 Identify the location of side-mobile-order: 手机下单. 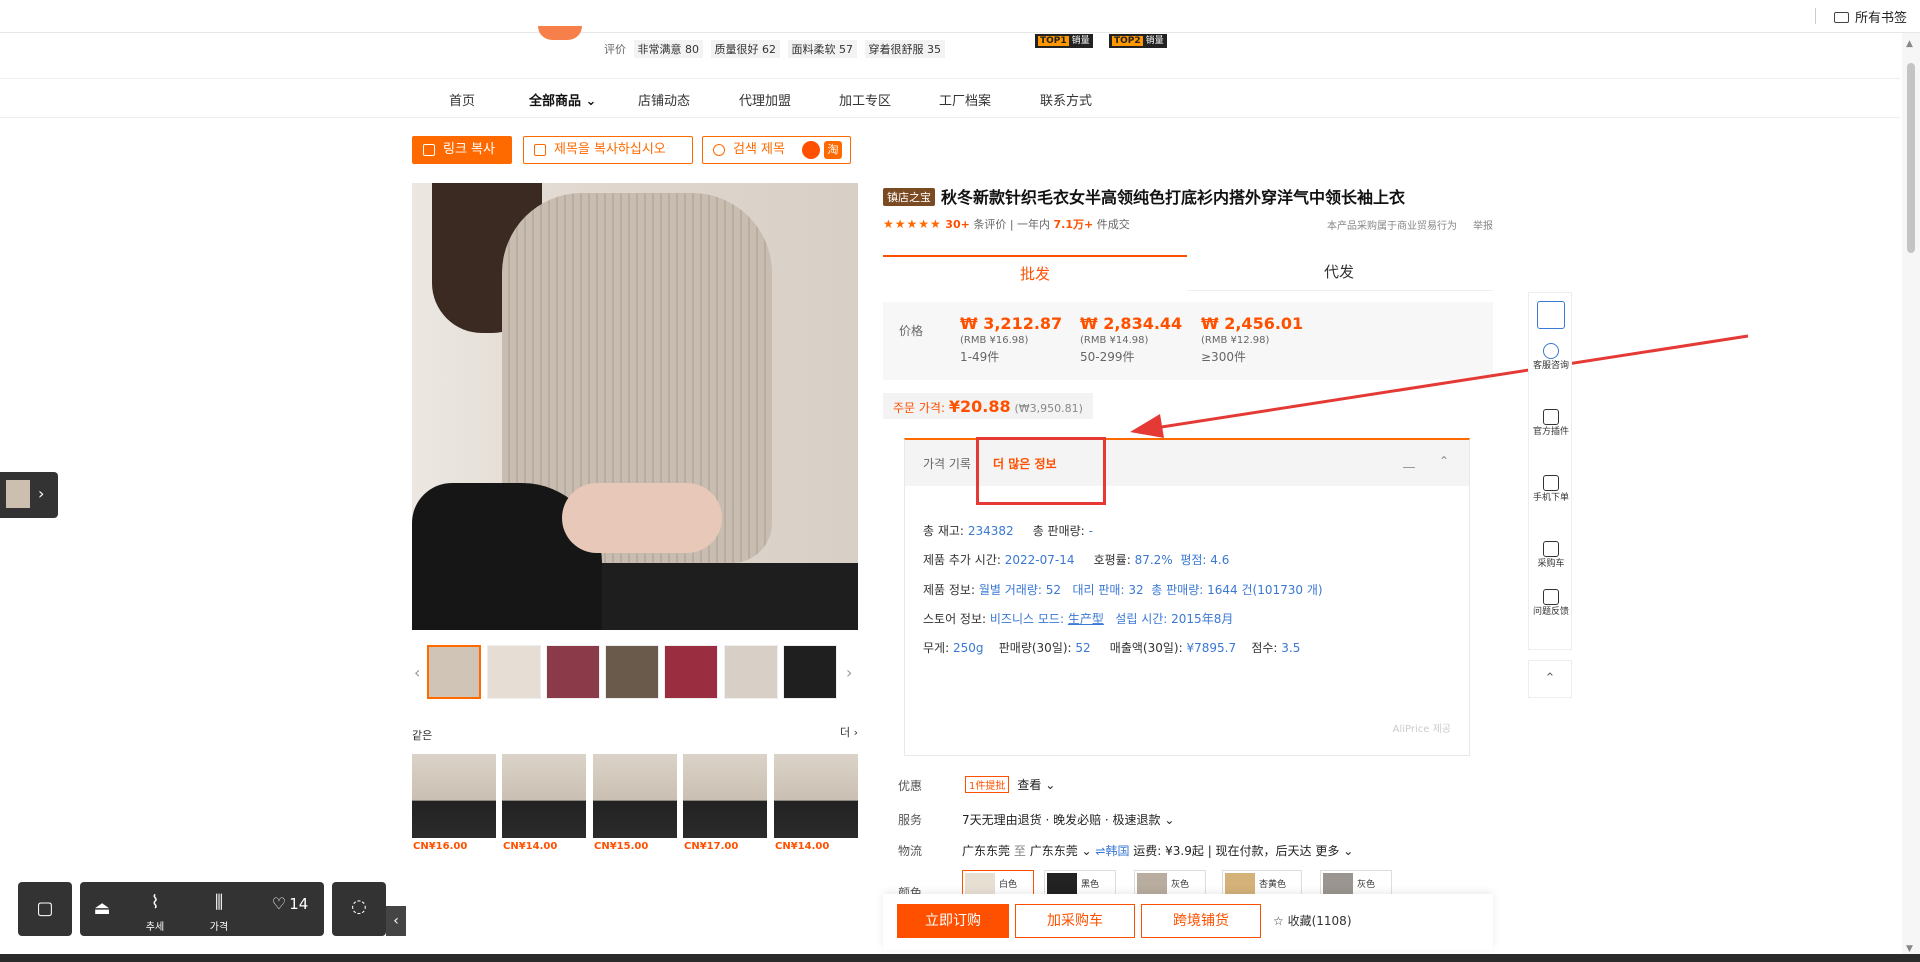
(1551, 489).